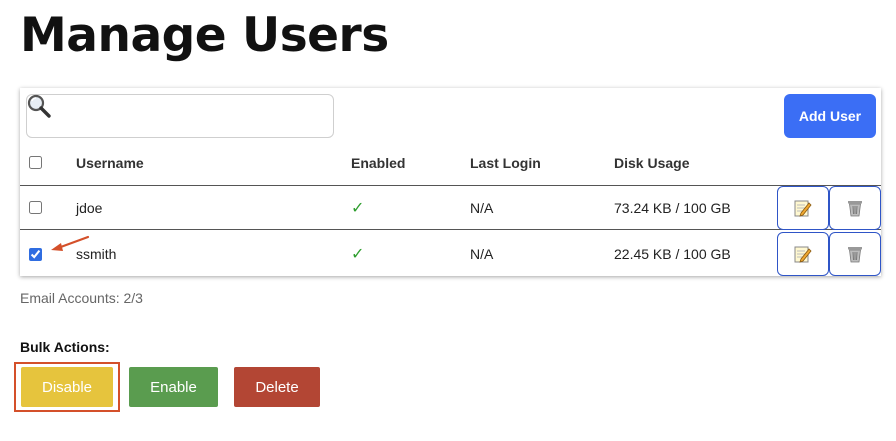  I want to click on column-header-last-login: Last Login, so click(505, 162).